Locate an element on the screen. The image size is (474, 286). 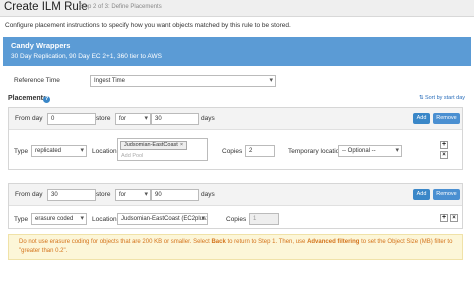
days-input: 90 is located at coordinates (175, 195).